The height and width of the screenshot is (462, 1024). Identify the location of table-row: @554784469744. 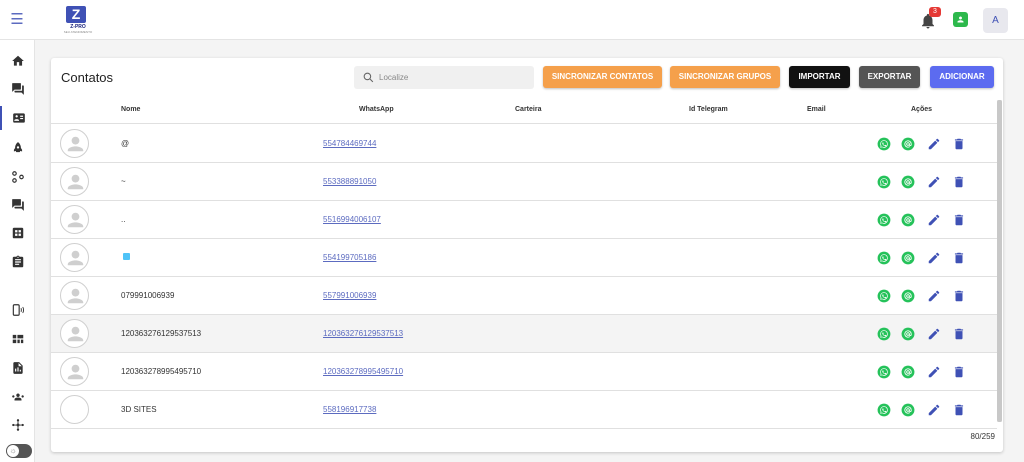
(524, 144).